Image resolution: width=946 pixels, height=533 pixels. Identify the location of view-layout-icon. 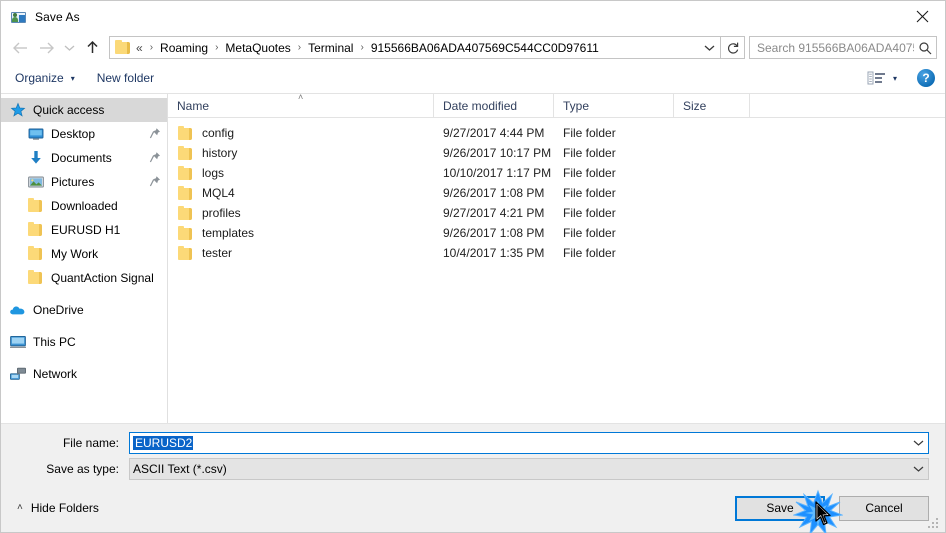
(877, 78).